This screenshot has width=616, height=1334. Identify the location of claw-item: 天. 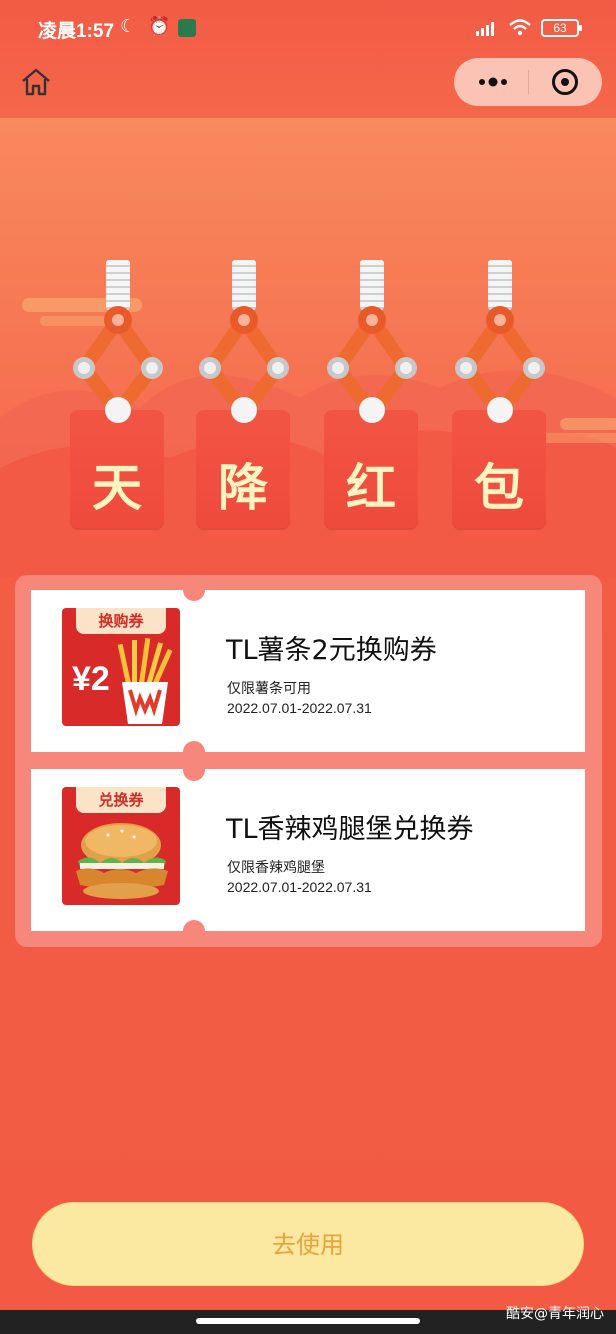
(118, 395).